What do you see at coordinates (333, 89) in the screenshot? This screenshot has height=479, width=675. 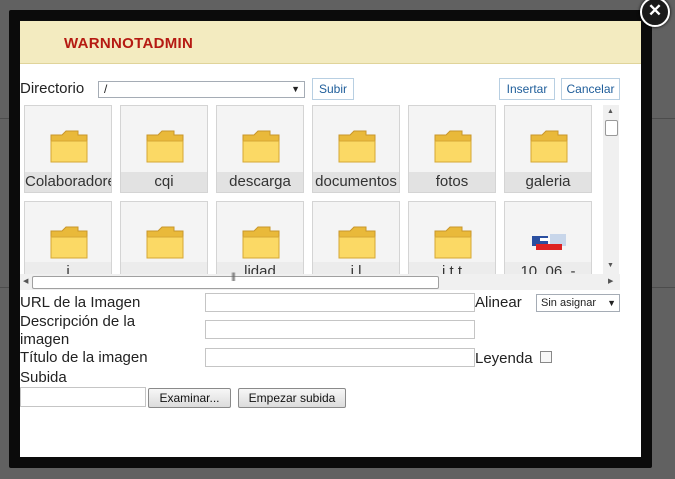 I see `up-button: Subir` at bounding box center [333, 89].